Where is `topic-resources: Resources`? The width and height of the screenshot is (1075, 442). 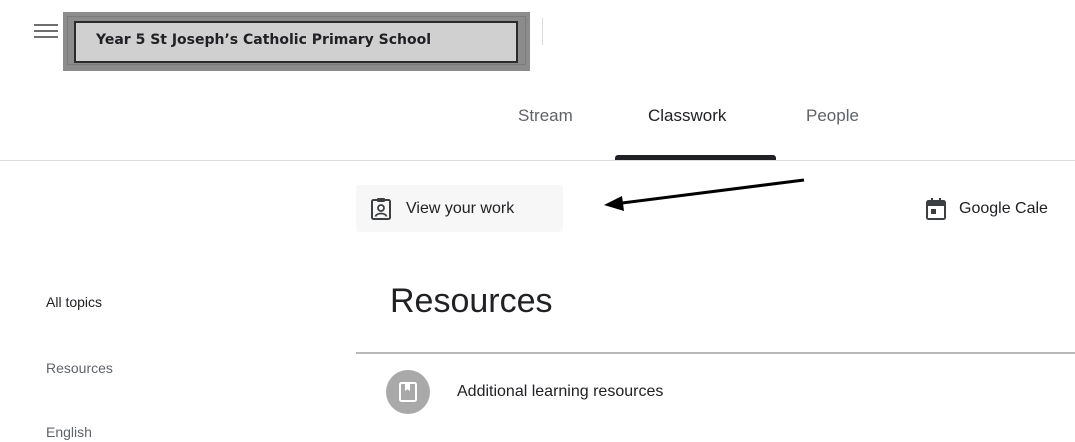
topic-resources: Resources is located at coordinates (79, 368).